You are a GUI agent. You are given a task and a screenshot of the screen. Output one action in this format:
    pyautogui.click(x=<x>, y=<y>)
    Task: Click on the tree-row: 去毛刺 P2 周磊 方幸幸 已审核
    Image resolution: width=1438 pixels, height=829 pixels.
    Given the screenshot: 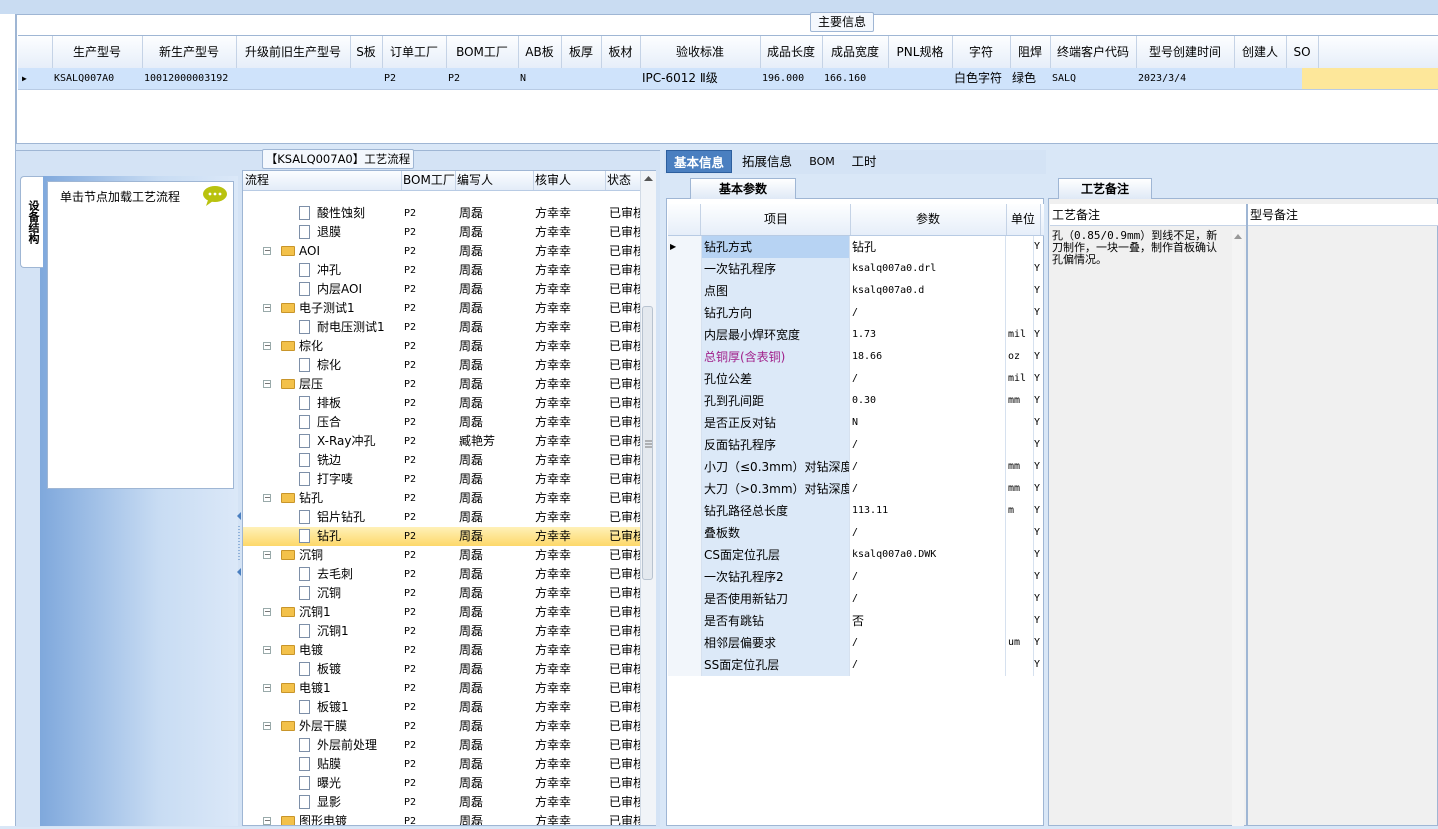 What is the action you would take?
    pyautogui.click(x=442, y=574)
    